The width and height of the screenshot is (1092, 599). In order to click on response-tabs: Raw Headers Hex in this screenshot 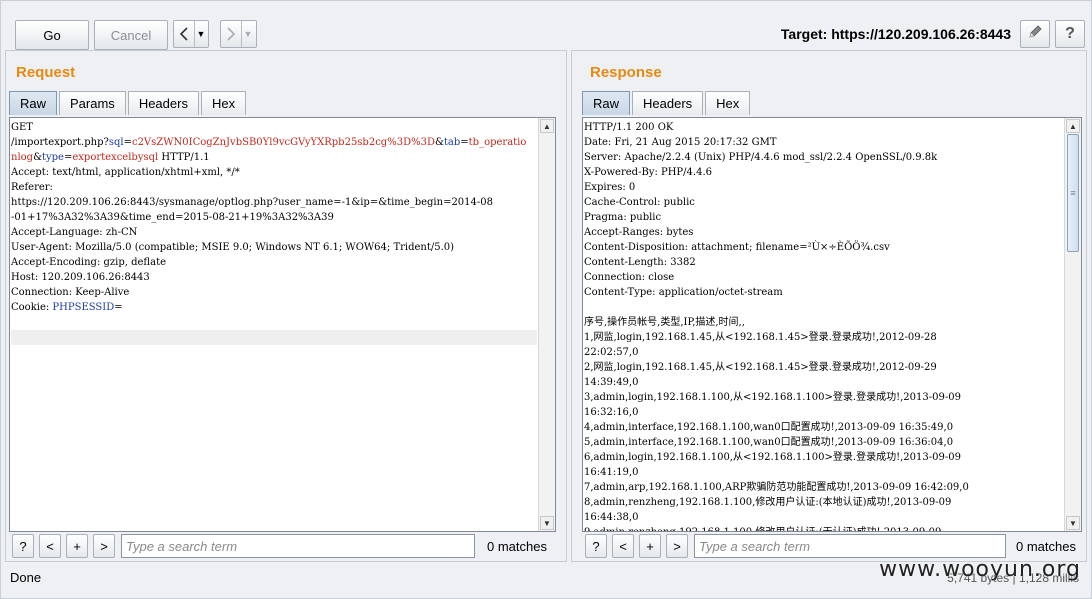, I will do `click(667, 103)`.